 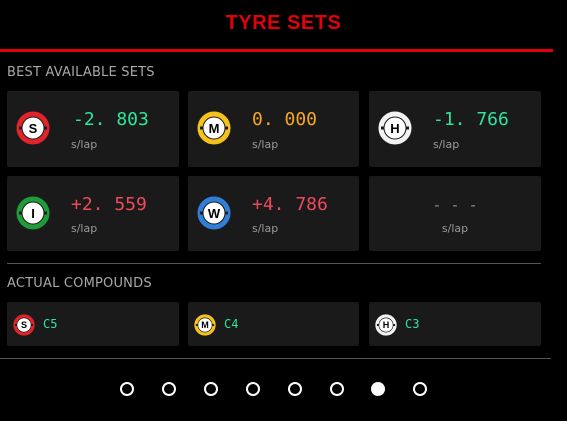 What do you see at coordinates (84, 228) in the screenshot?
I see `intermediate-unit: s/lap` at bounding box center [84, 228].